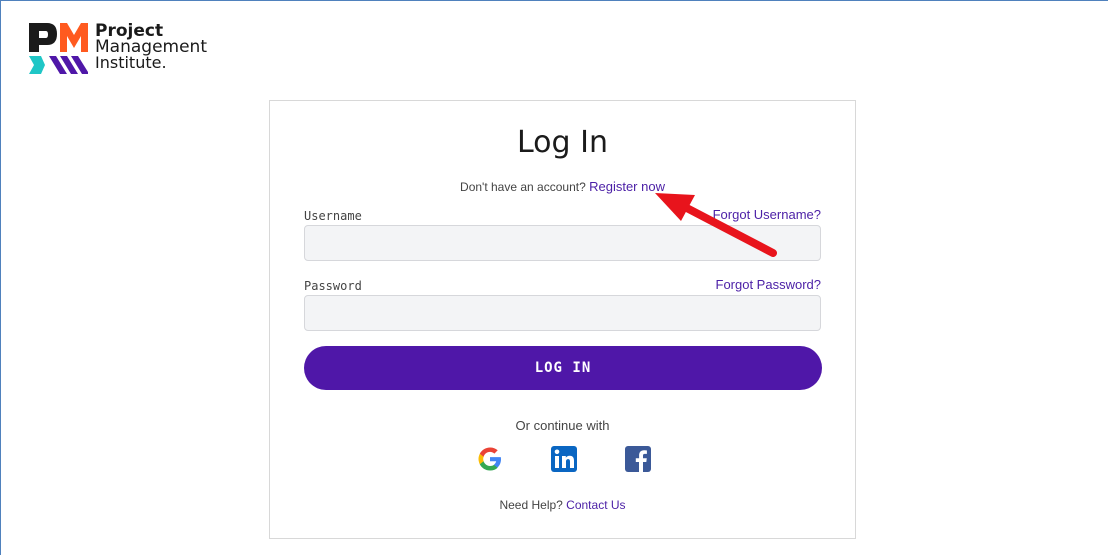  I want to click on brand-line-3: Institute., so click(131, 62).